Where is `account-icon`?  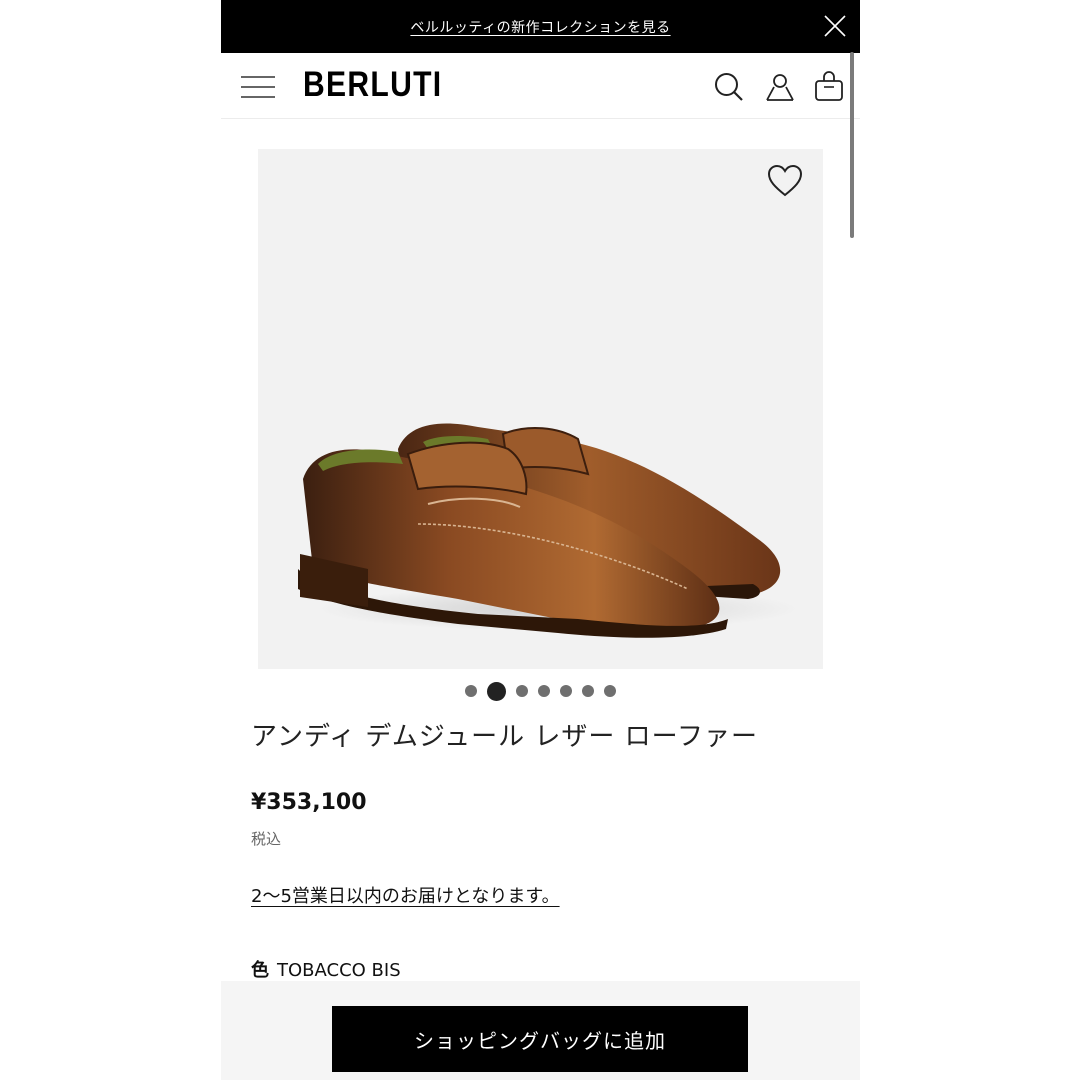
account-icon is located at coordinates (780, 87).